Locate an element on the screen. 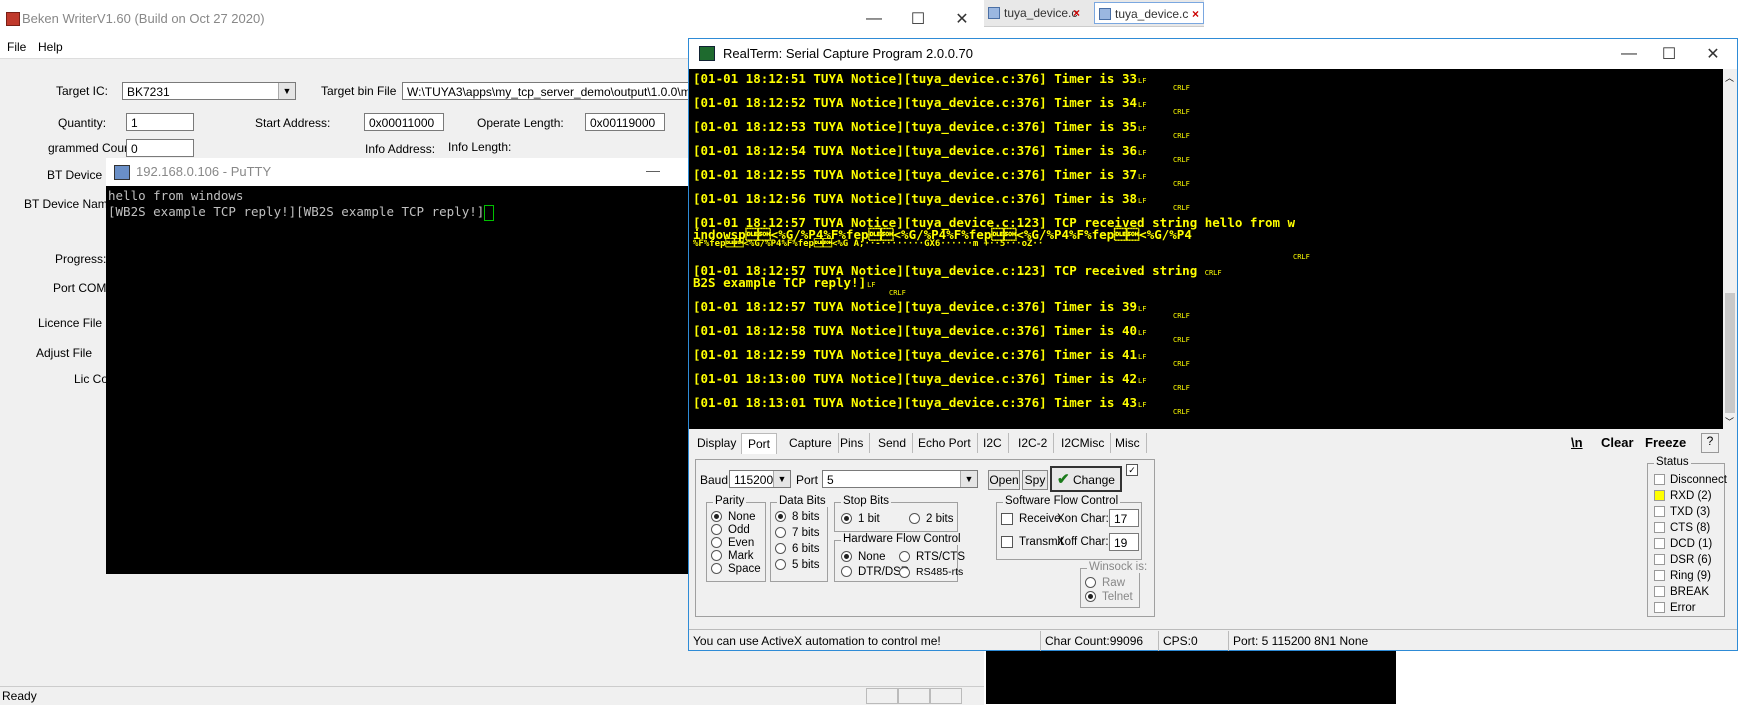 The width and height of the screenshot is (1748, 705). tab-send: Send is located at coordinates (893, 443).